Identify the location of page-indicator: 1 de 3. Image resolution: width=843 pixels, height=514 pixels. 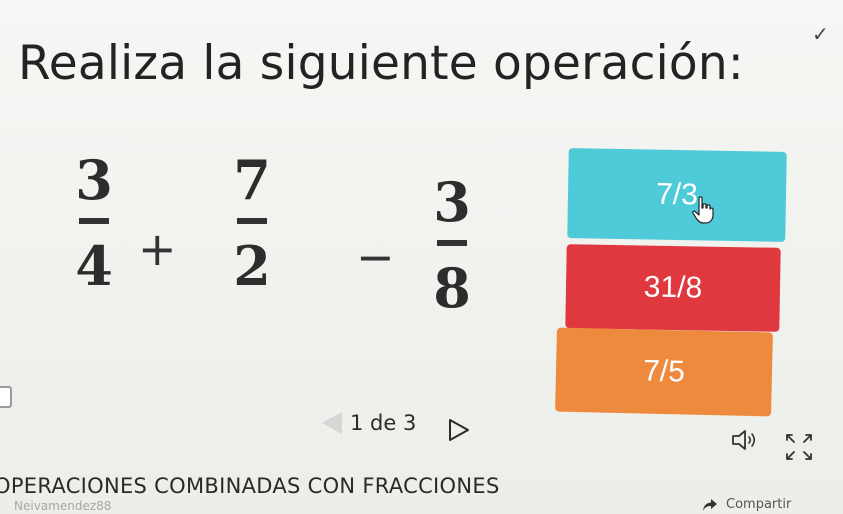
(383, 423).